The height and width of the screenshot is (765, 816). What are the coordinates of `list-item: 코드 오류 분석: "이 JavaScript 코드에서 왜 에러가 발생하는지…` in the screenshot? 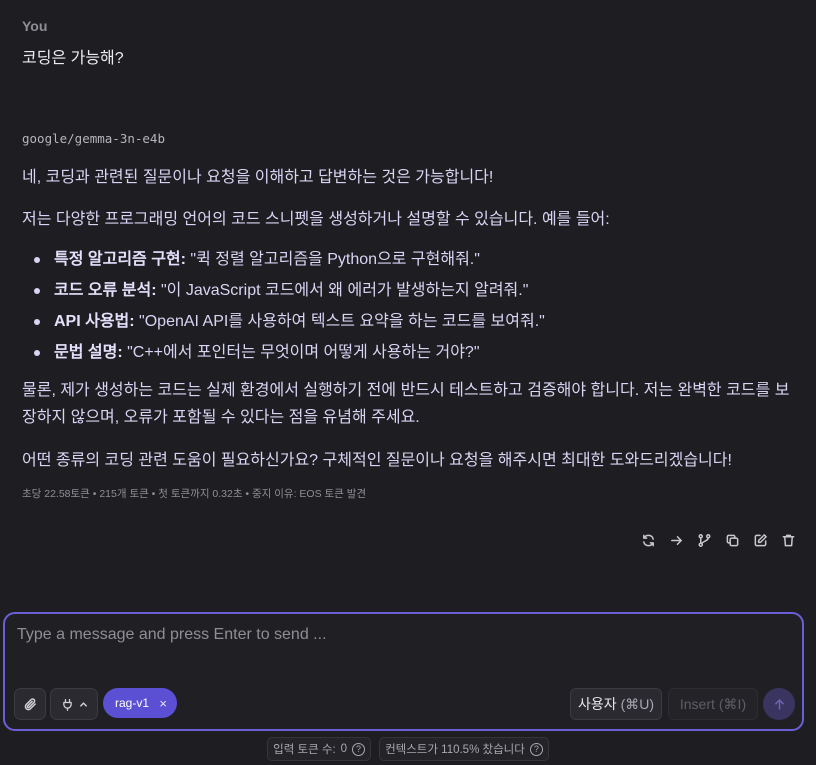 It's located at (408, 290).